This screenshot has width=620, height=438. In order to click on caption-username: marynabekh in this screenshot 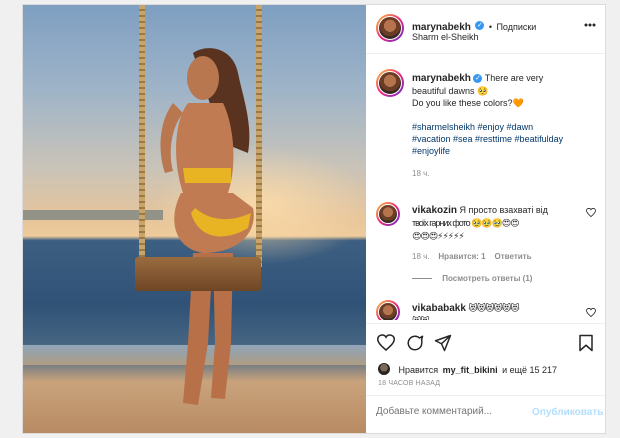, I will do `click(441, 78)`.